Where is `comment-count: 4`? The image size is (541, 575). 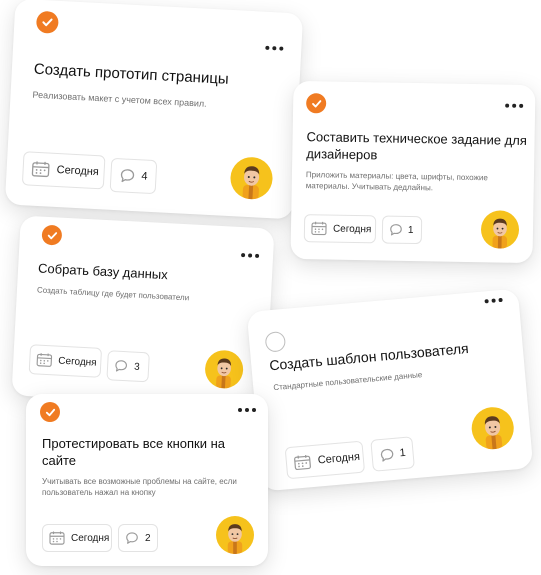
comment-count: 4 is located at coordinates (144, 176).